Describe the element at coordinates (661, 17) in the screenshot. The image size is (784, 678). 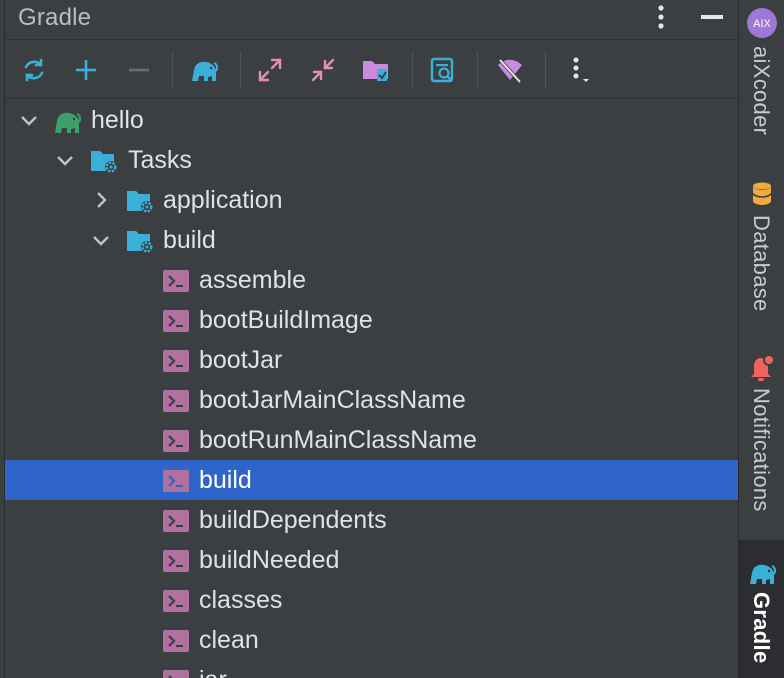
I see `options-menu-icon` at that location.